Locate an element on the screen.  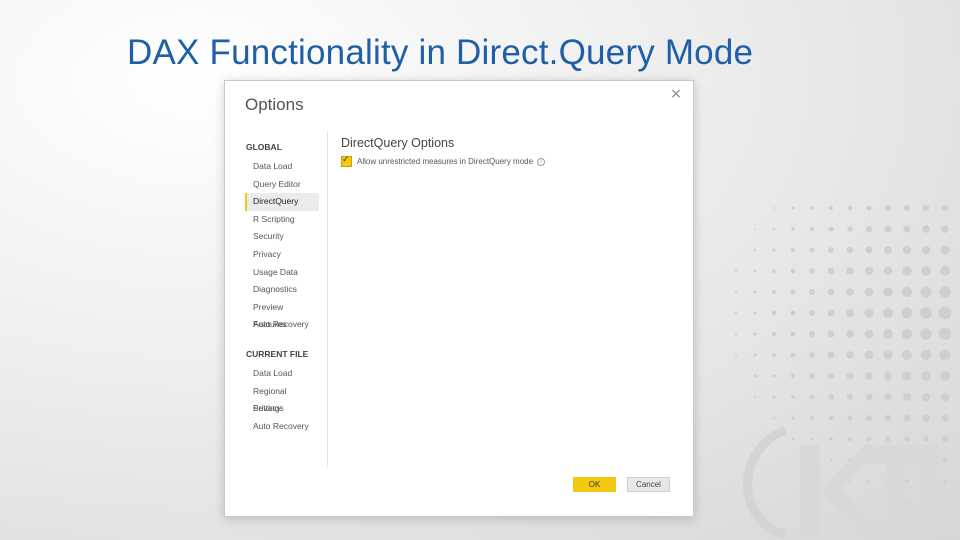
nav-item-security: Security is located at coordinates (282, 237).